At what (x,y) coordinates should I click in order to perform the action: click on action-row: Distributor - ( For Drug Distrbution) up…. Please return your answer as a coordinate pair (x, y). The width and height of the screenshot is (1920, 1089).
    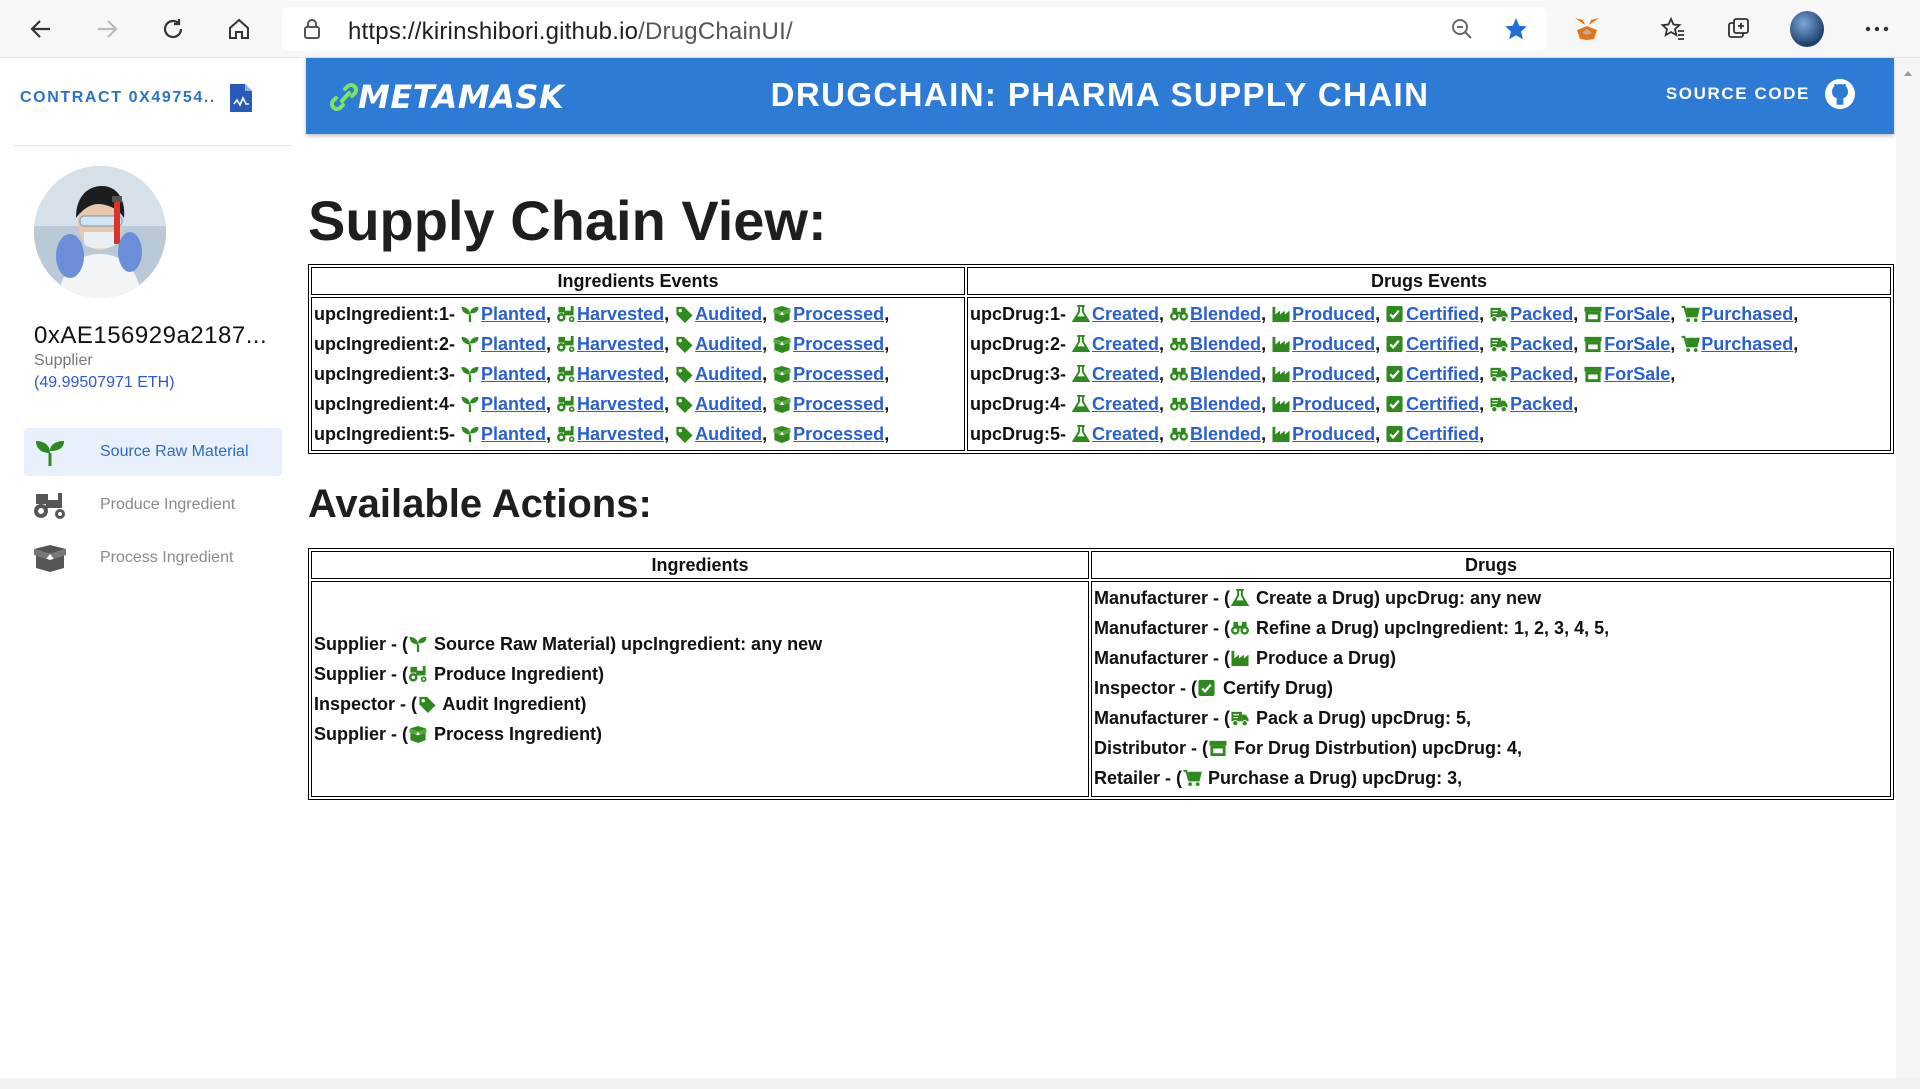
    Looking at the image, I should click on (1491, 748).